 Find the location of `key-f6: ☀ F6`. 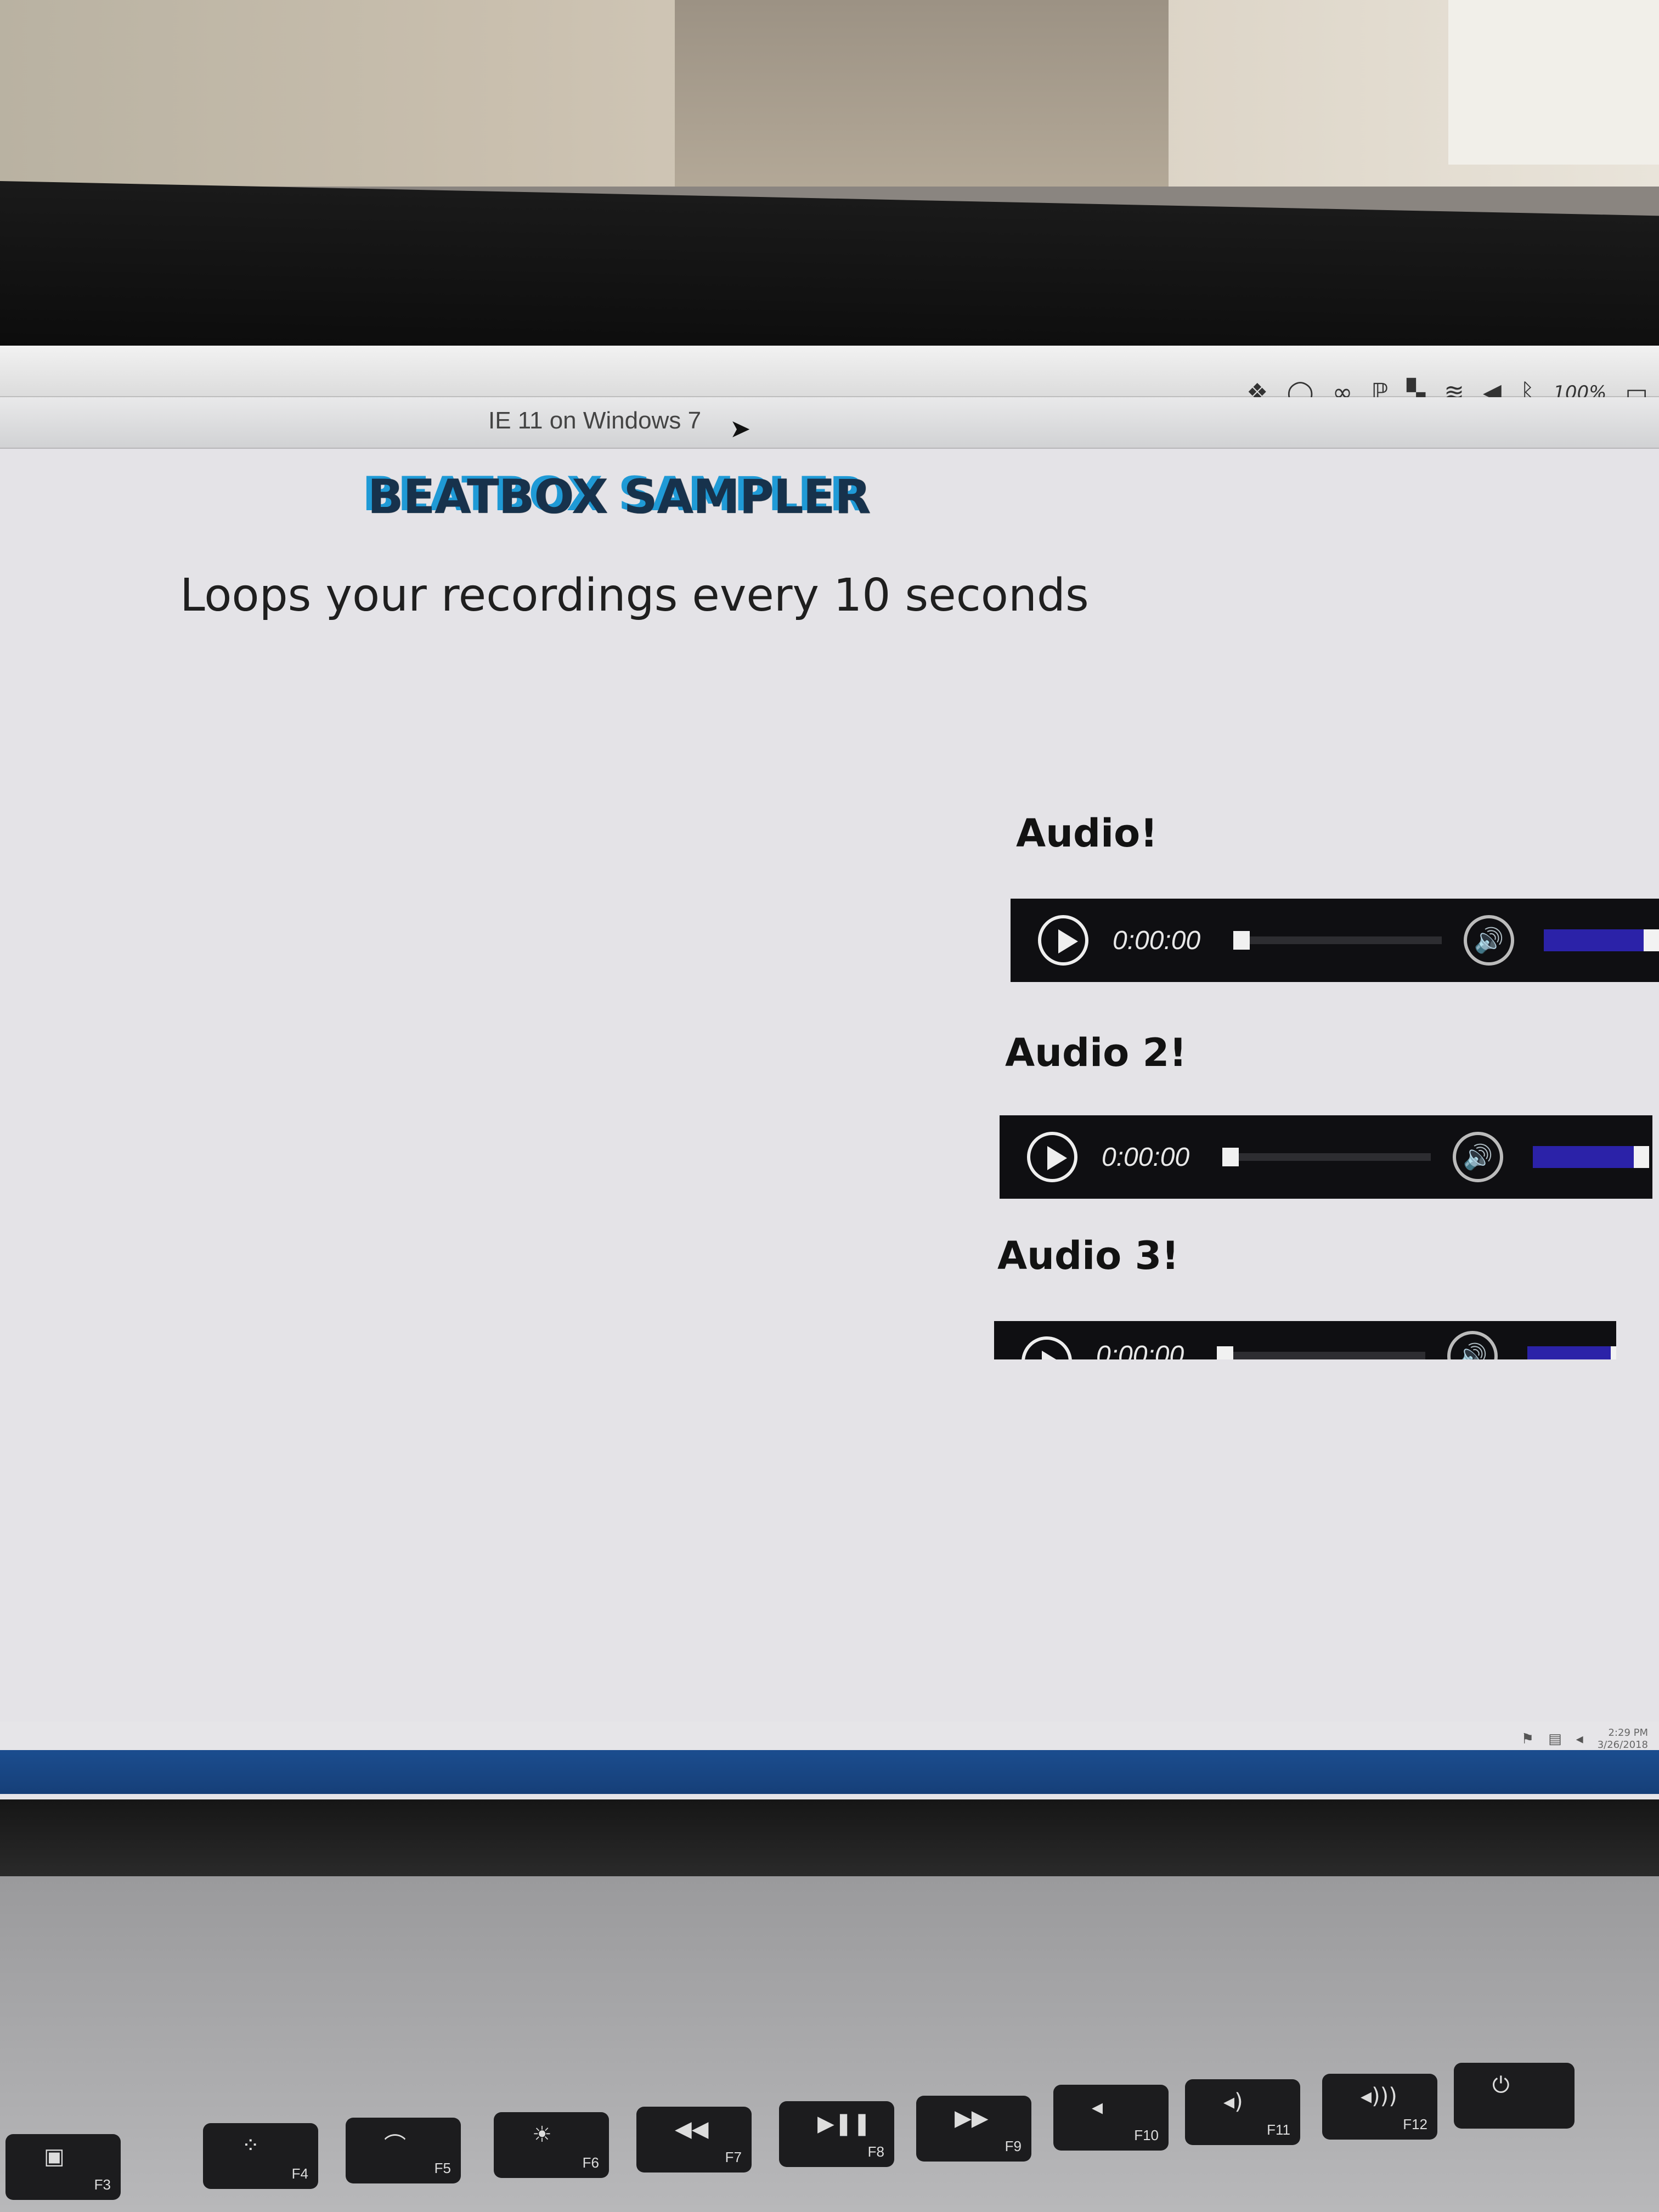

key-f6: ☀ F6 is located at coordinates (551, 2145).